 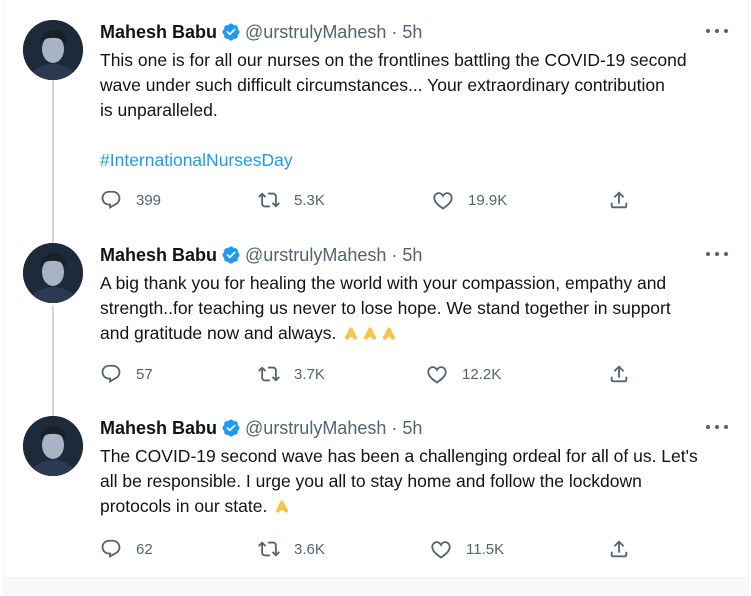 I want to click on like-count: 11.5K, so click(x=485, y=549).